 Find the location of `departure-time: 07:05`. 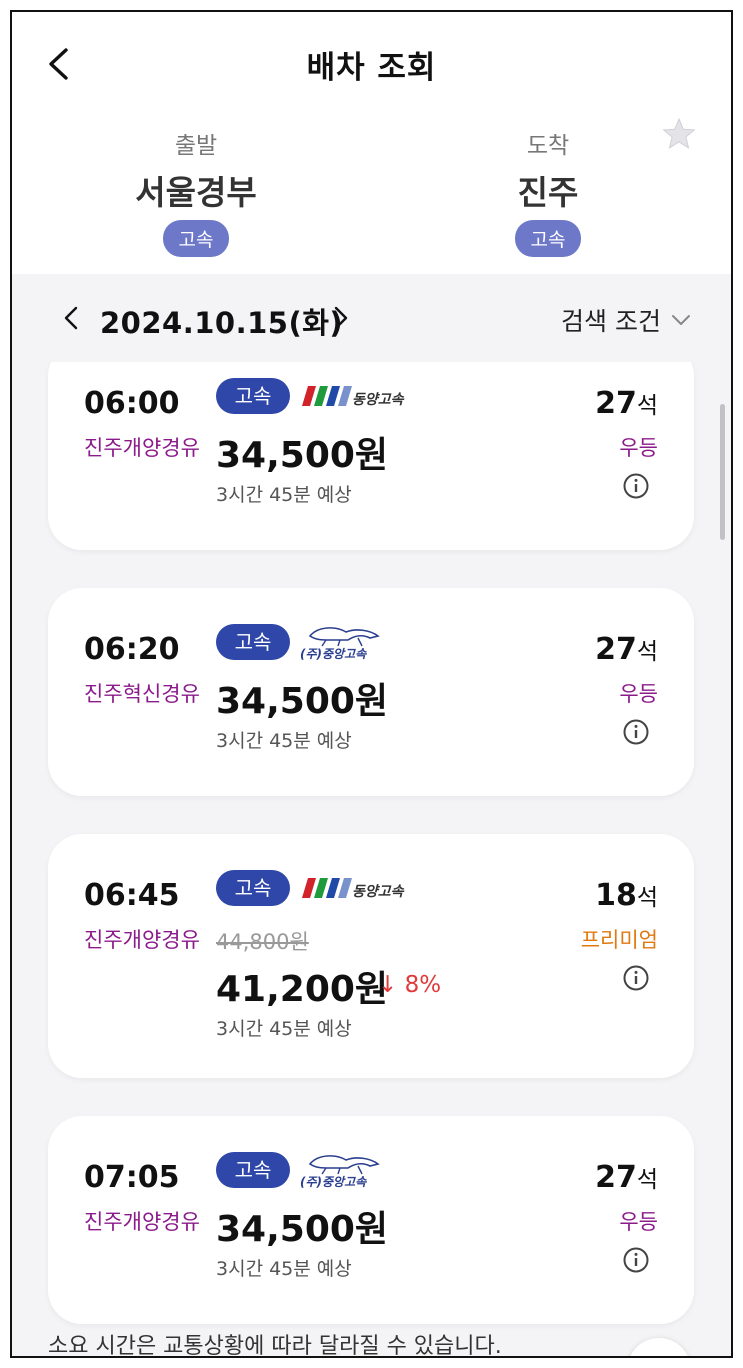

departure-time: 07:05 is located at coordinates (132, 1177).